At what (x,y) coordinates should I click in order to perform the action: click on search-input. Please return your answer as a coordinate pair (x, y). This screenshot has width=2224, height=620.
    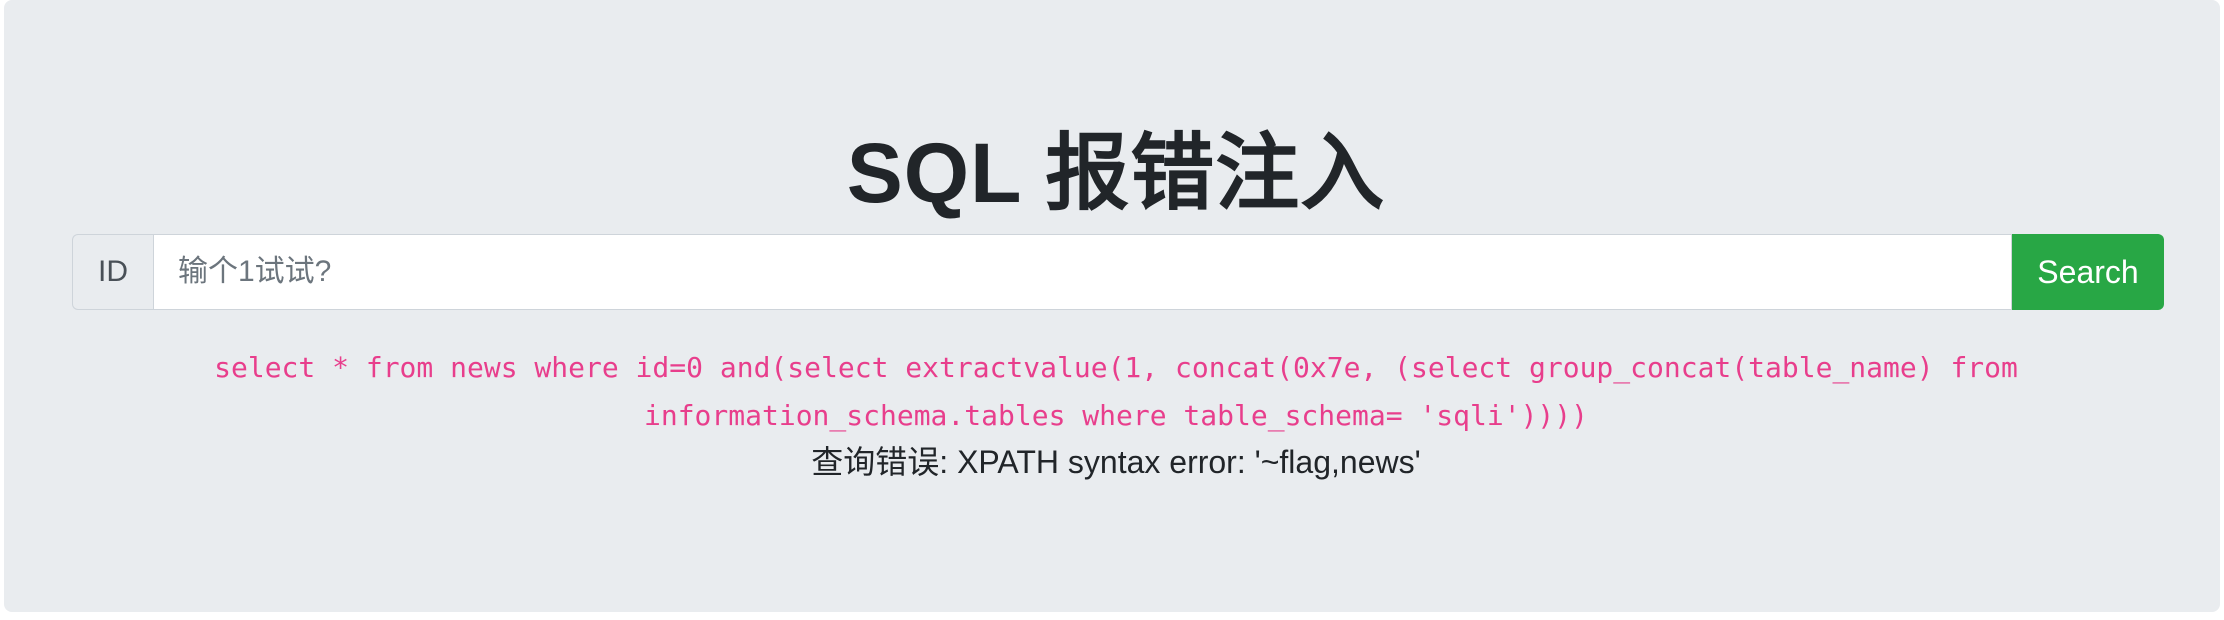
    Looking at the image, I should click on (1082, 272).